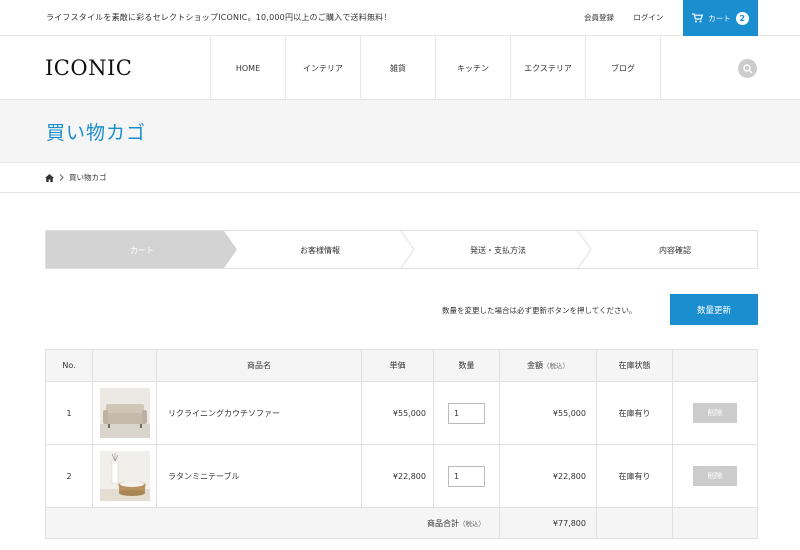  Describe the element at coordinates (472, 523) in the screenshot. I see `total-note: （税込）` at that location.